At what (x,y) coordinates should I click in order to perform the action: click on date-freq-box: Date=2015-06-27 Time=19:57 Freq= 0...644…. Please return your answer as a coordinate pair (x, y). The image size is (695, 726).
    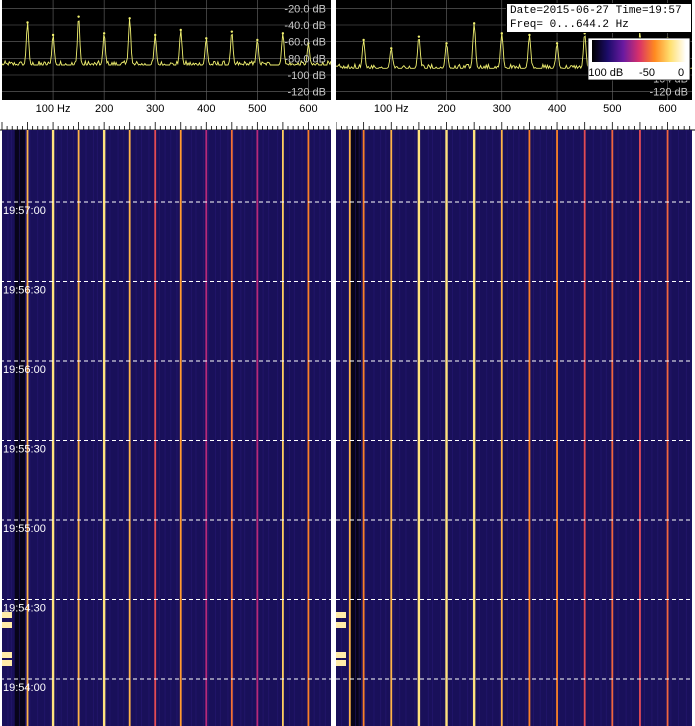
    Looking at the image, I should click on (599, 18).